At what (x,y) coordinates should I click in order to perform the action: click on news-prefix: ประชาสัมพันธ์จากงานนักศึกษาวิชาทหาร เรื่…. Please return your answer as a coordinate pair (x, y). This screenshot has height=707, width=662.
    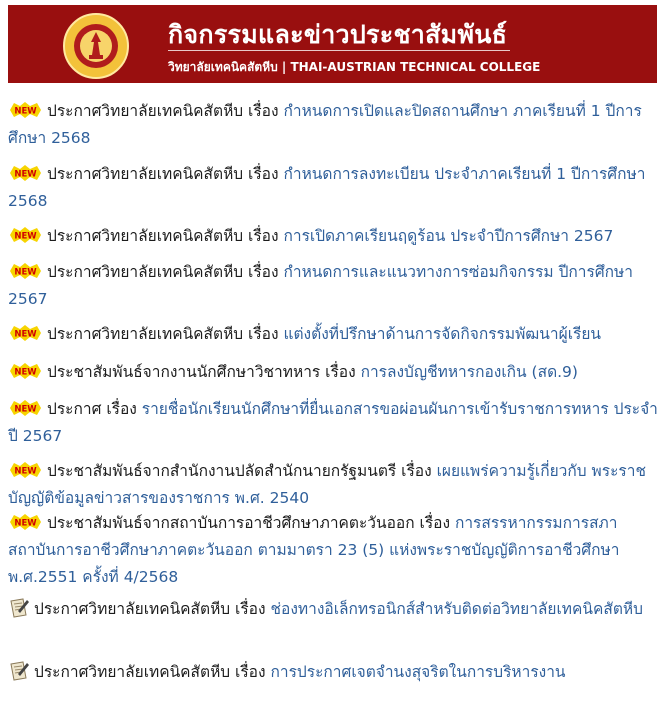
    Looking at the image, I should click on (204, 372).